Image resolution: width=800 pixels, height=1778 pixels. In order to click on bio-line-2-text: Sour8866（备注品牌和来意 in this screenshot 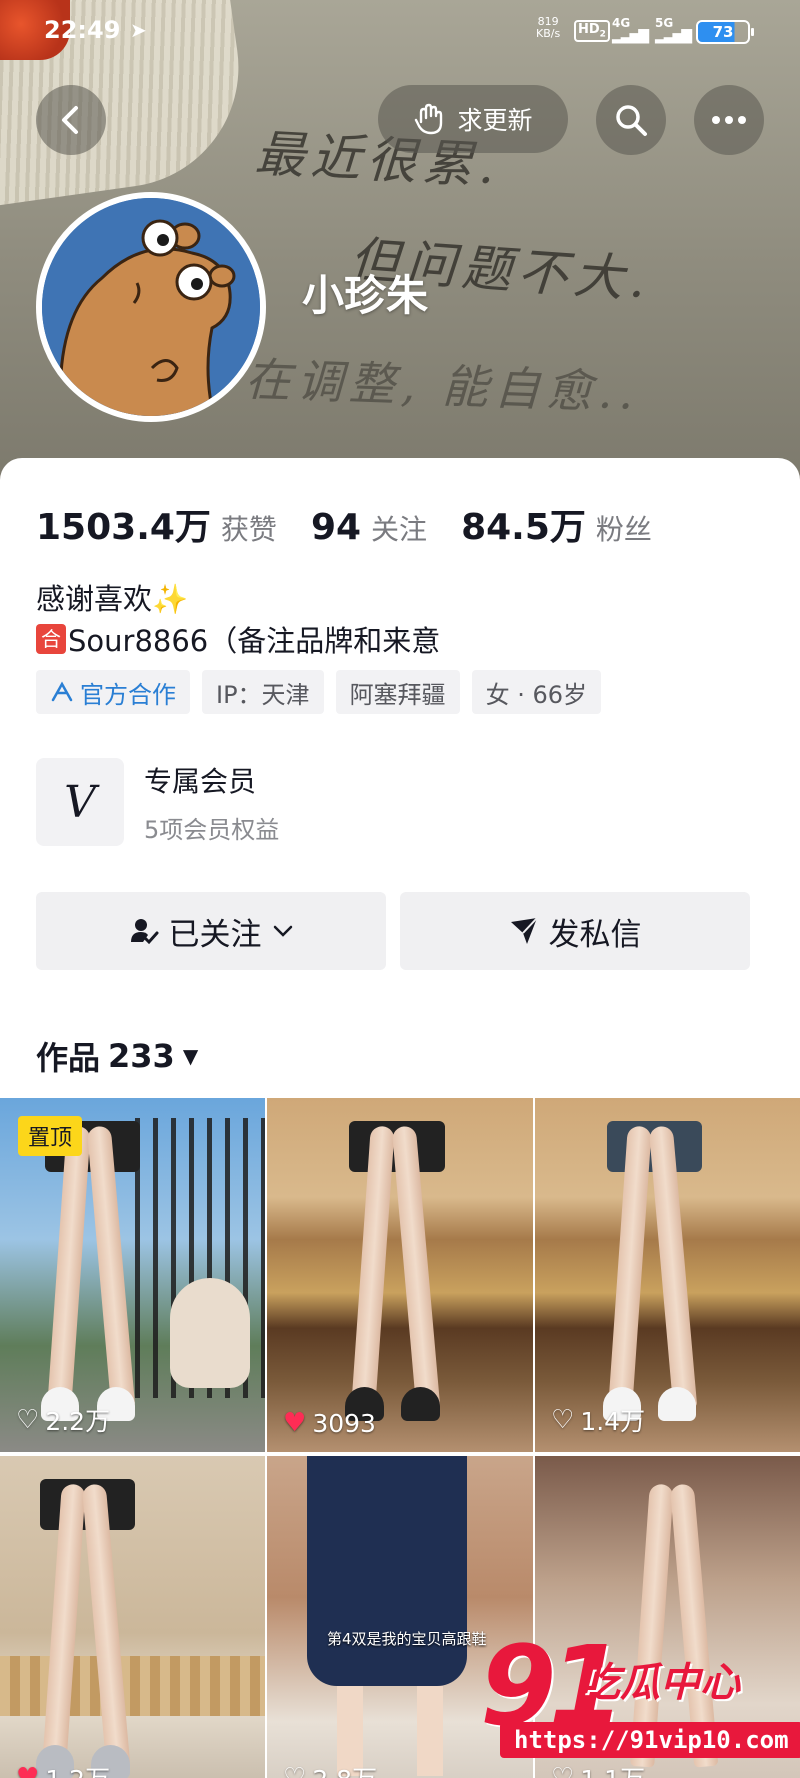, I will do `click(254, 641)`.